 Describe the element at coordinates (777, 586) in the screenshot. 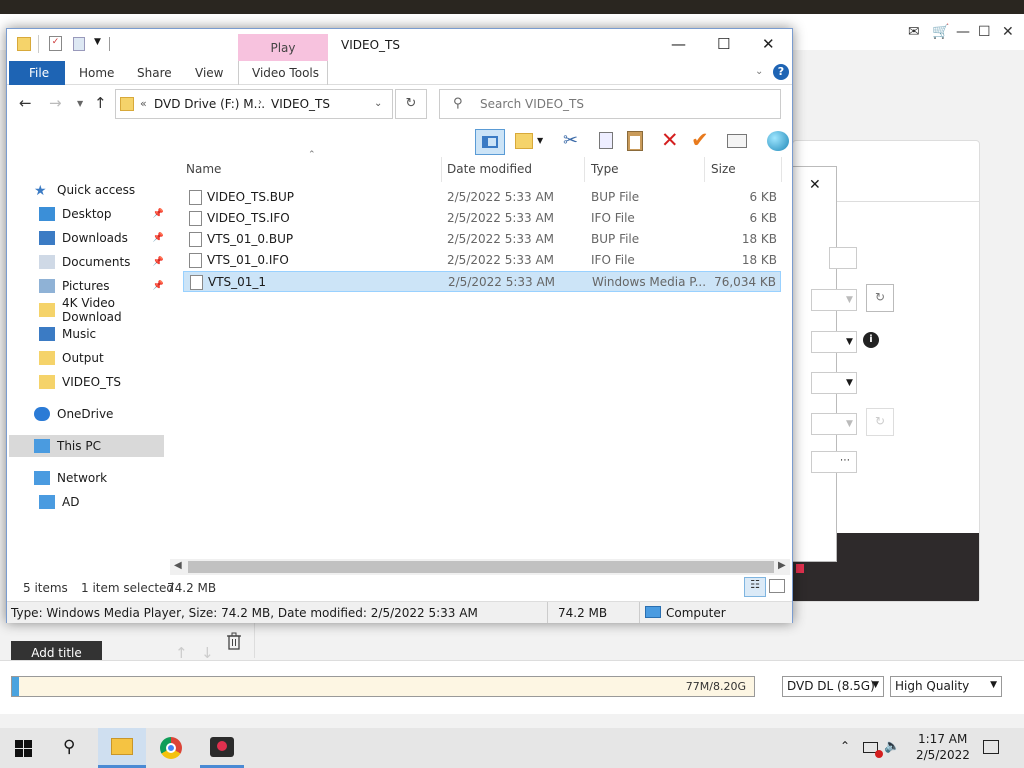

I see `large-icons-view-icon` at that location.